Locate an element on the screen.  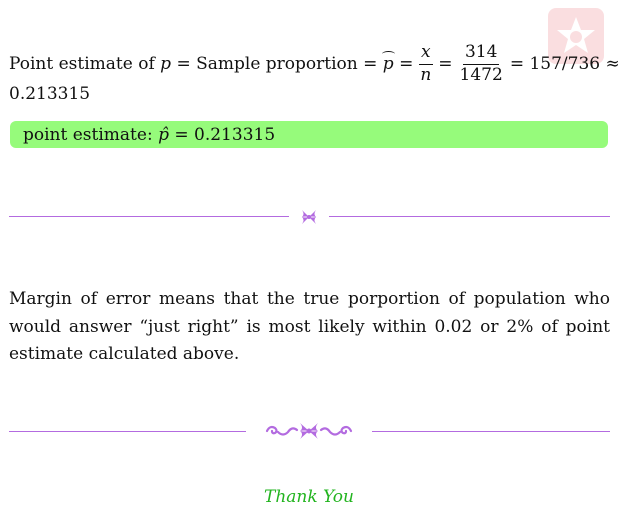
formula-equals-4: = is located at coordinates (445, 64).